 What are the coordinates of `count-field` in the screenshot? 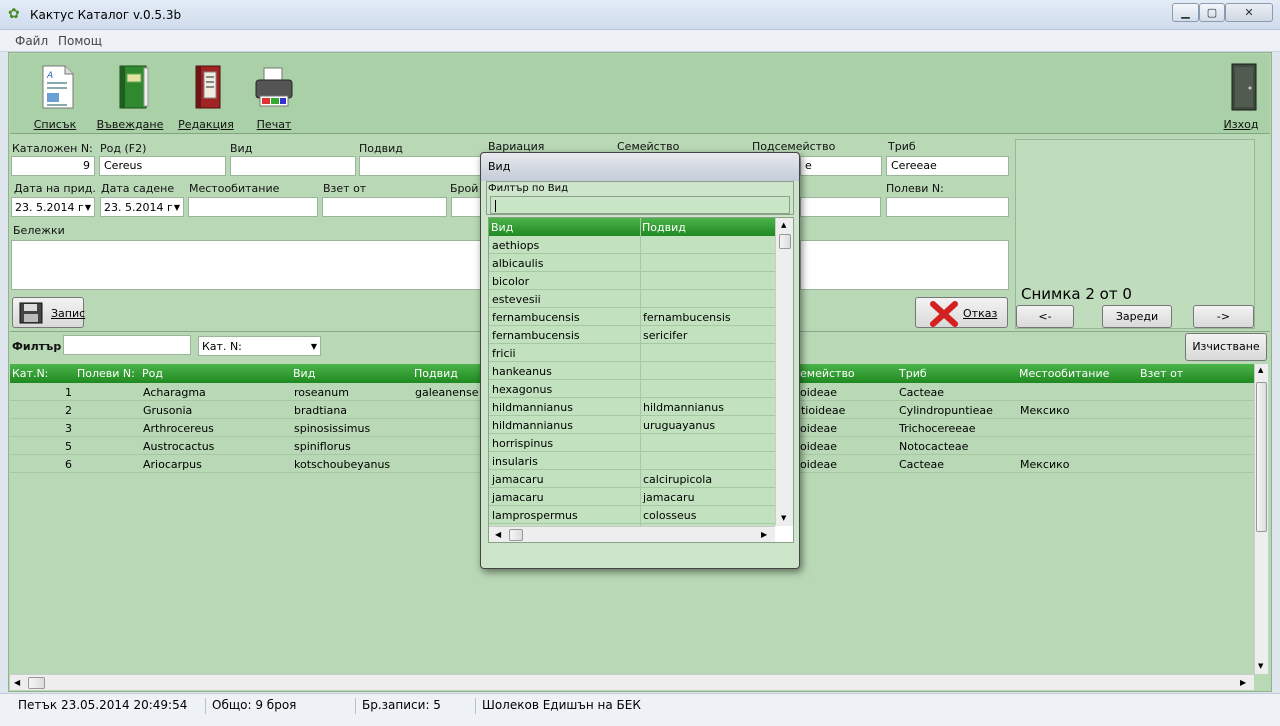 It's located at (466, 207).